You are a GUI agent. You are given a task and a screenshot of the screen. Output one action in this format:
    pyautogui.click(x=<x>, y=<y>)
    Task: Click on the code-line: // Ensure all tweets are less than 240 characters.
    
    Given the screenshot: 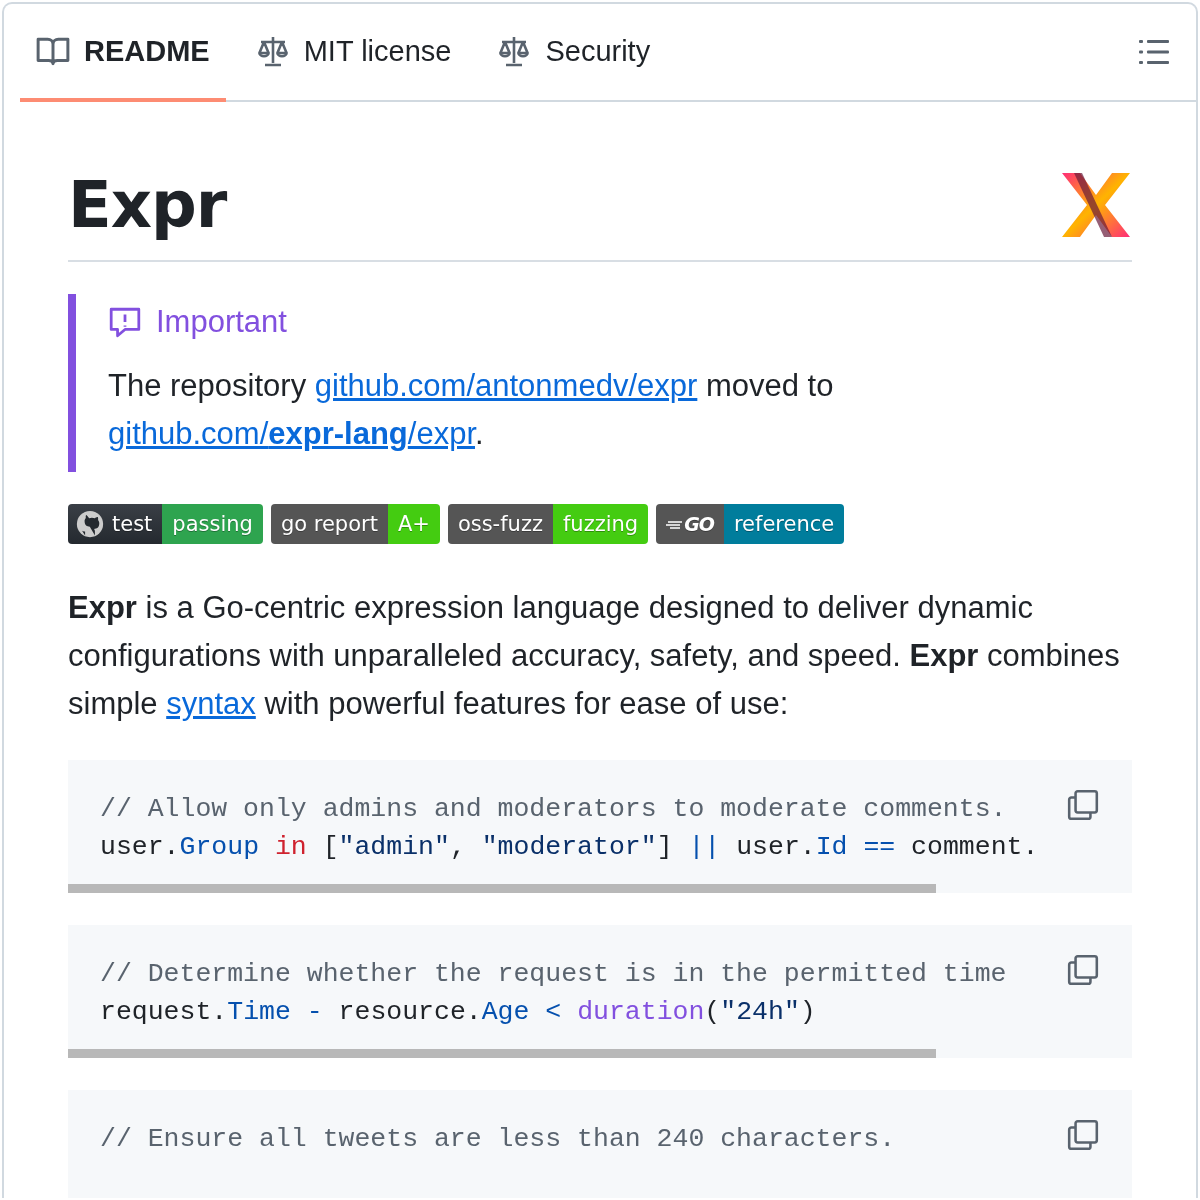 What is the action you would take?
    pyautogui.click(x=498, y=1139)
    